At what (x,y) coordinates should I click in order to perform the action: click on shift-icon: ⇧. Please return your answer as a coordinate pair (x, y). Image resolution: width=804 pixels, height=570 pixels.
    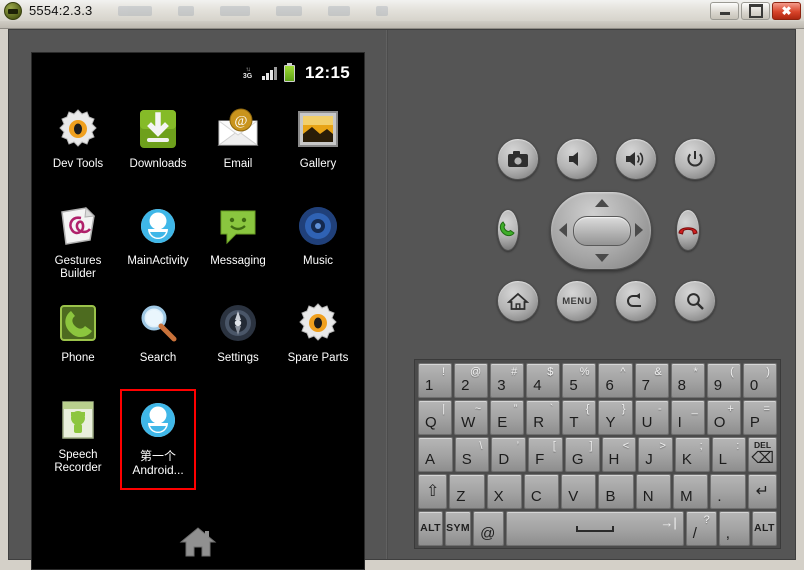
    Looking at the image, I should click on (432, 491).